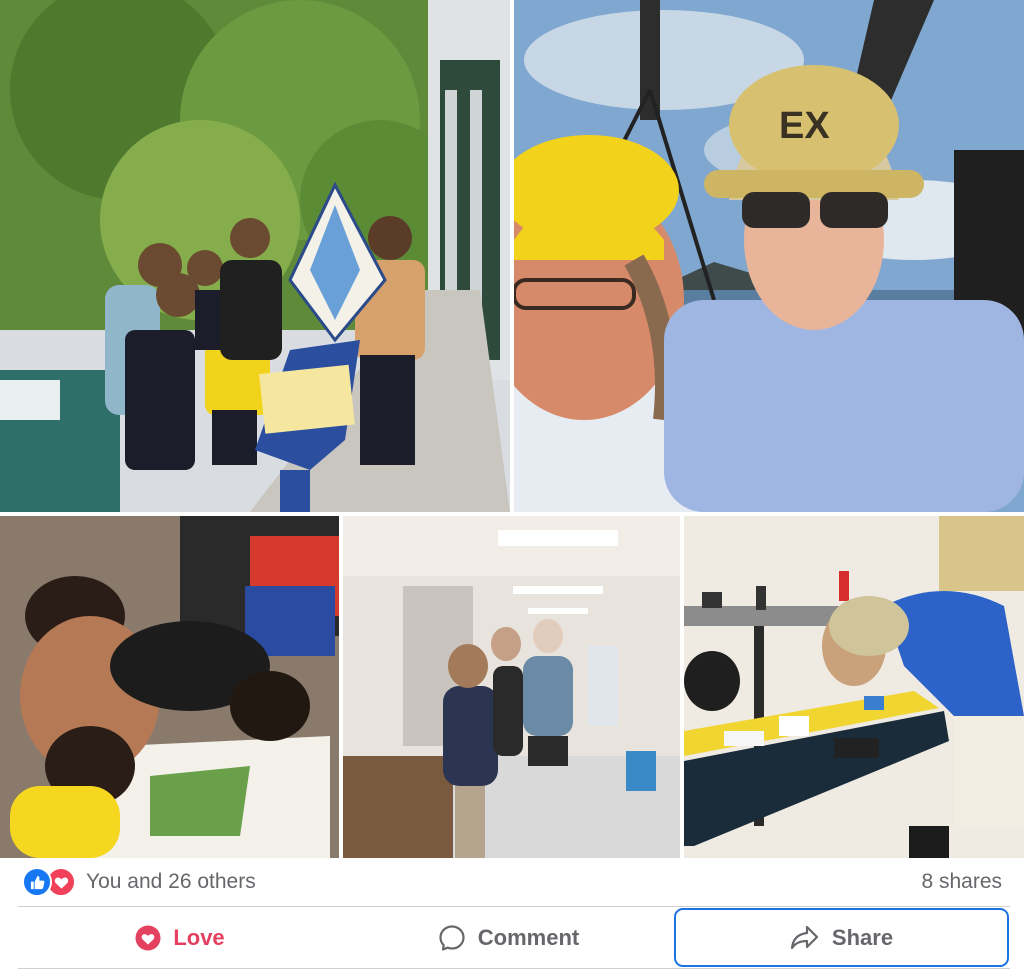  What do you see at coordinates (805, 938) in the screenshot?
I see `share-icon` at bounding box center [805, 938].